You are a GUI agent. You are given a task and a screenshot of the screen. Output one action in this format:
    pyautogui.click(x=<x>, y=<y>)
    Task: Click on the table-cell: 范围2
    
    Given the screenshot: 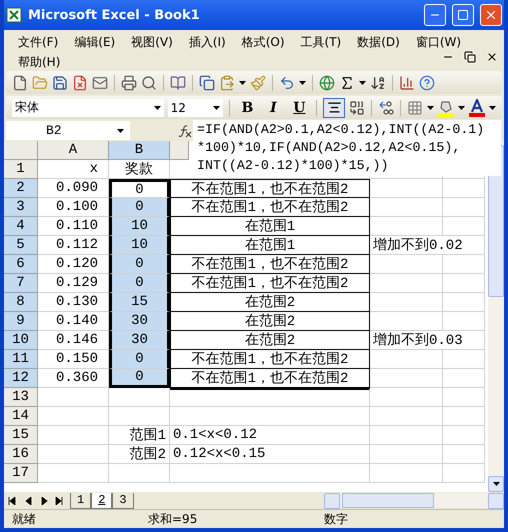 What is the action you would take?
    pyautogui.click(x=139, y=454)
    